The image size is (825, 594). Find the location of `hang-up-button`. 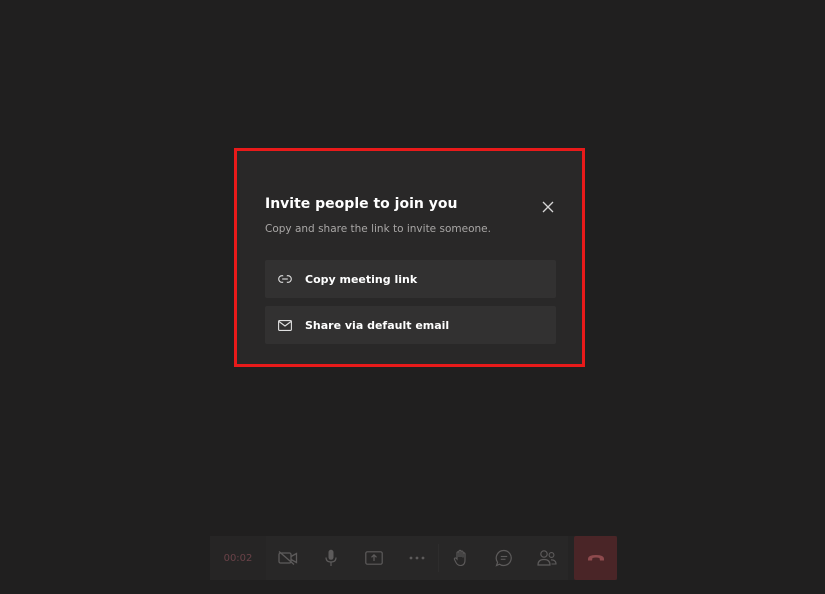

hang-up-button is located at coordinates (595, 558).